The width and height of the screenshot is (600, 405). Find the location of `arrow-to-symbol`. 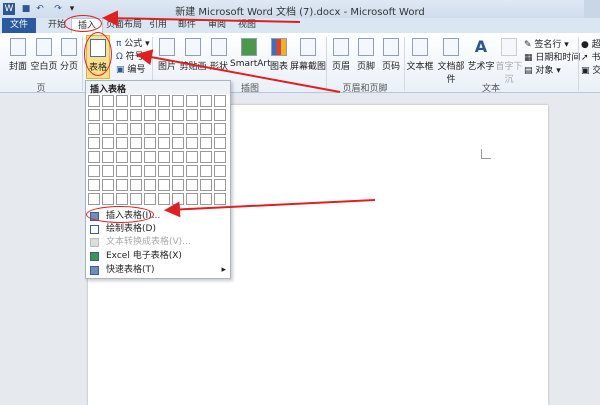

arrow-to-symbol is located at coordinates (238, 71).